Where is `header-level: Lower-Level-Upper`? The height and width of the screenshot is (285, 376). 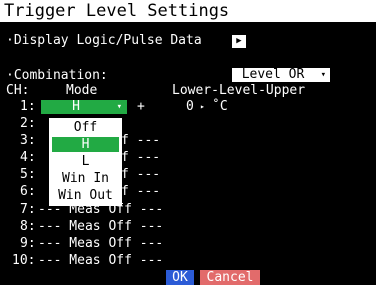
header-level: Lower-Level-Upper is located at coordinates (239, 90).